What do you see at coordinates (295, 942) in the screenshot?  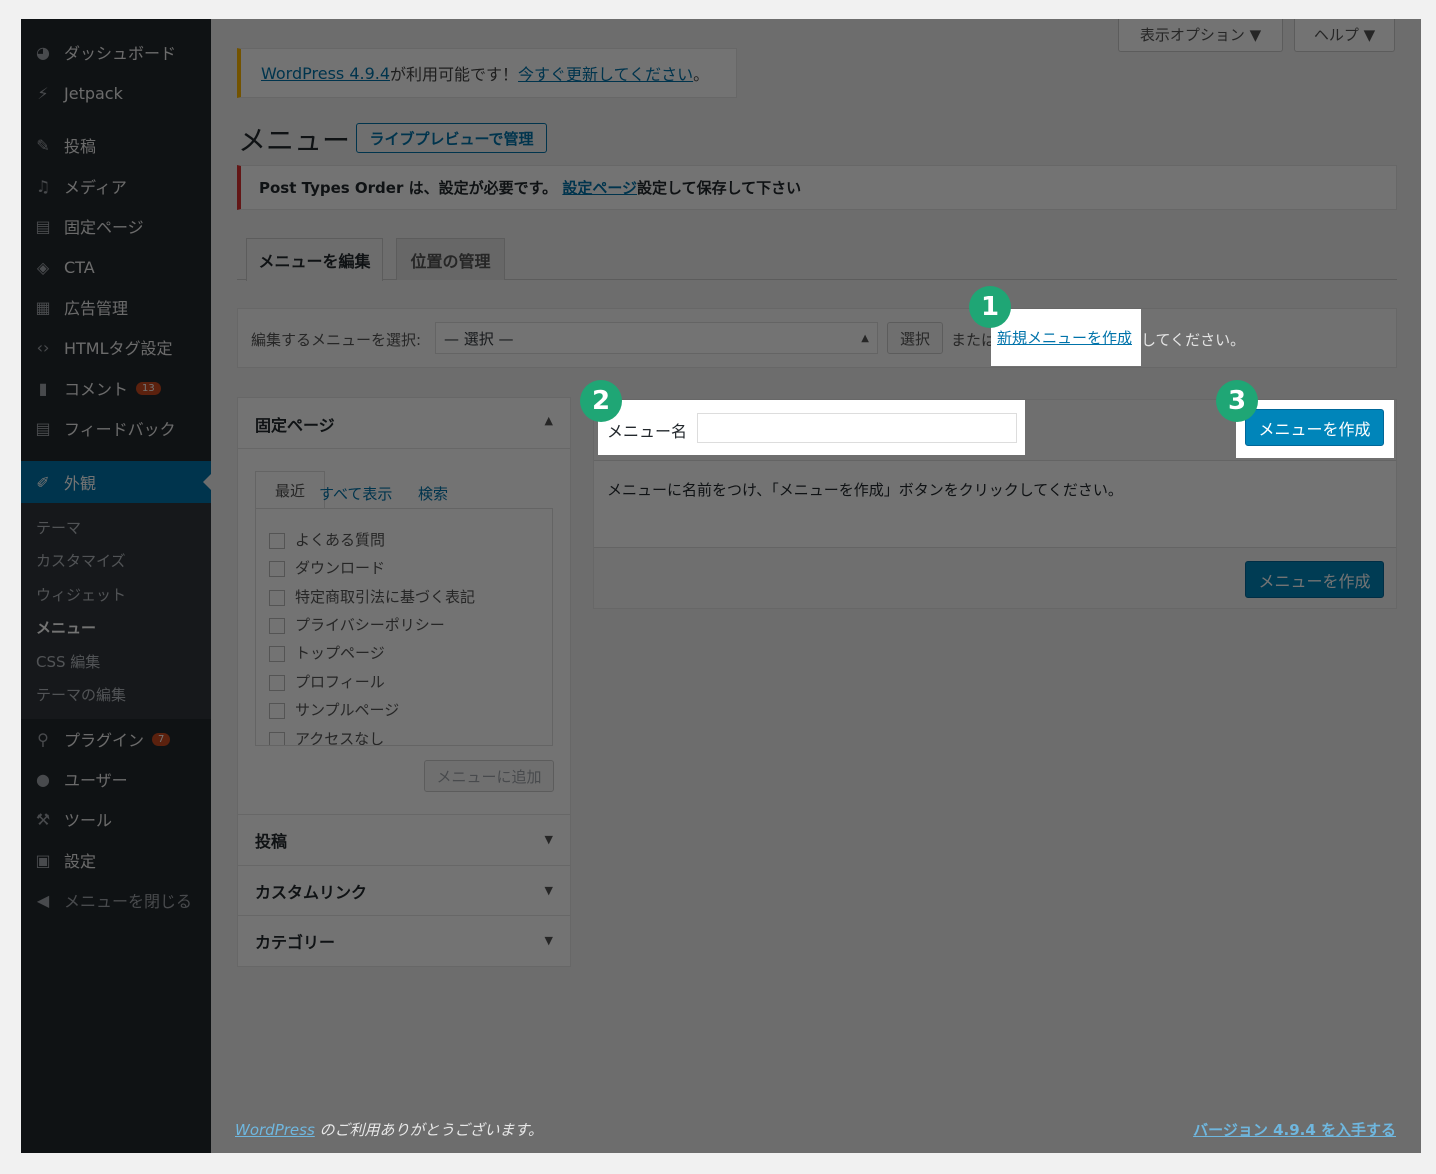 I see `accordion-categories-label: カテゴリー` at bounding box center [295, 942].